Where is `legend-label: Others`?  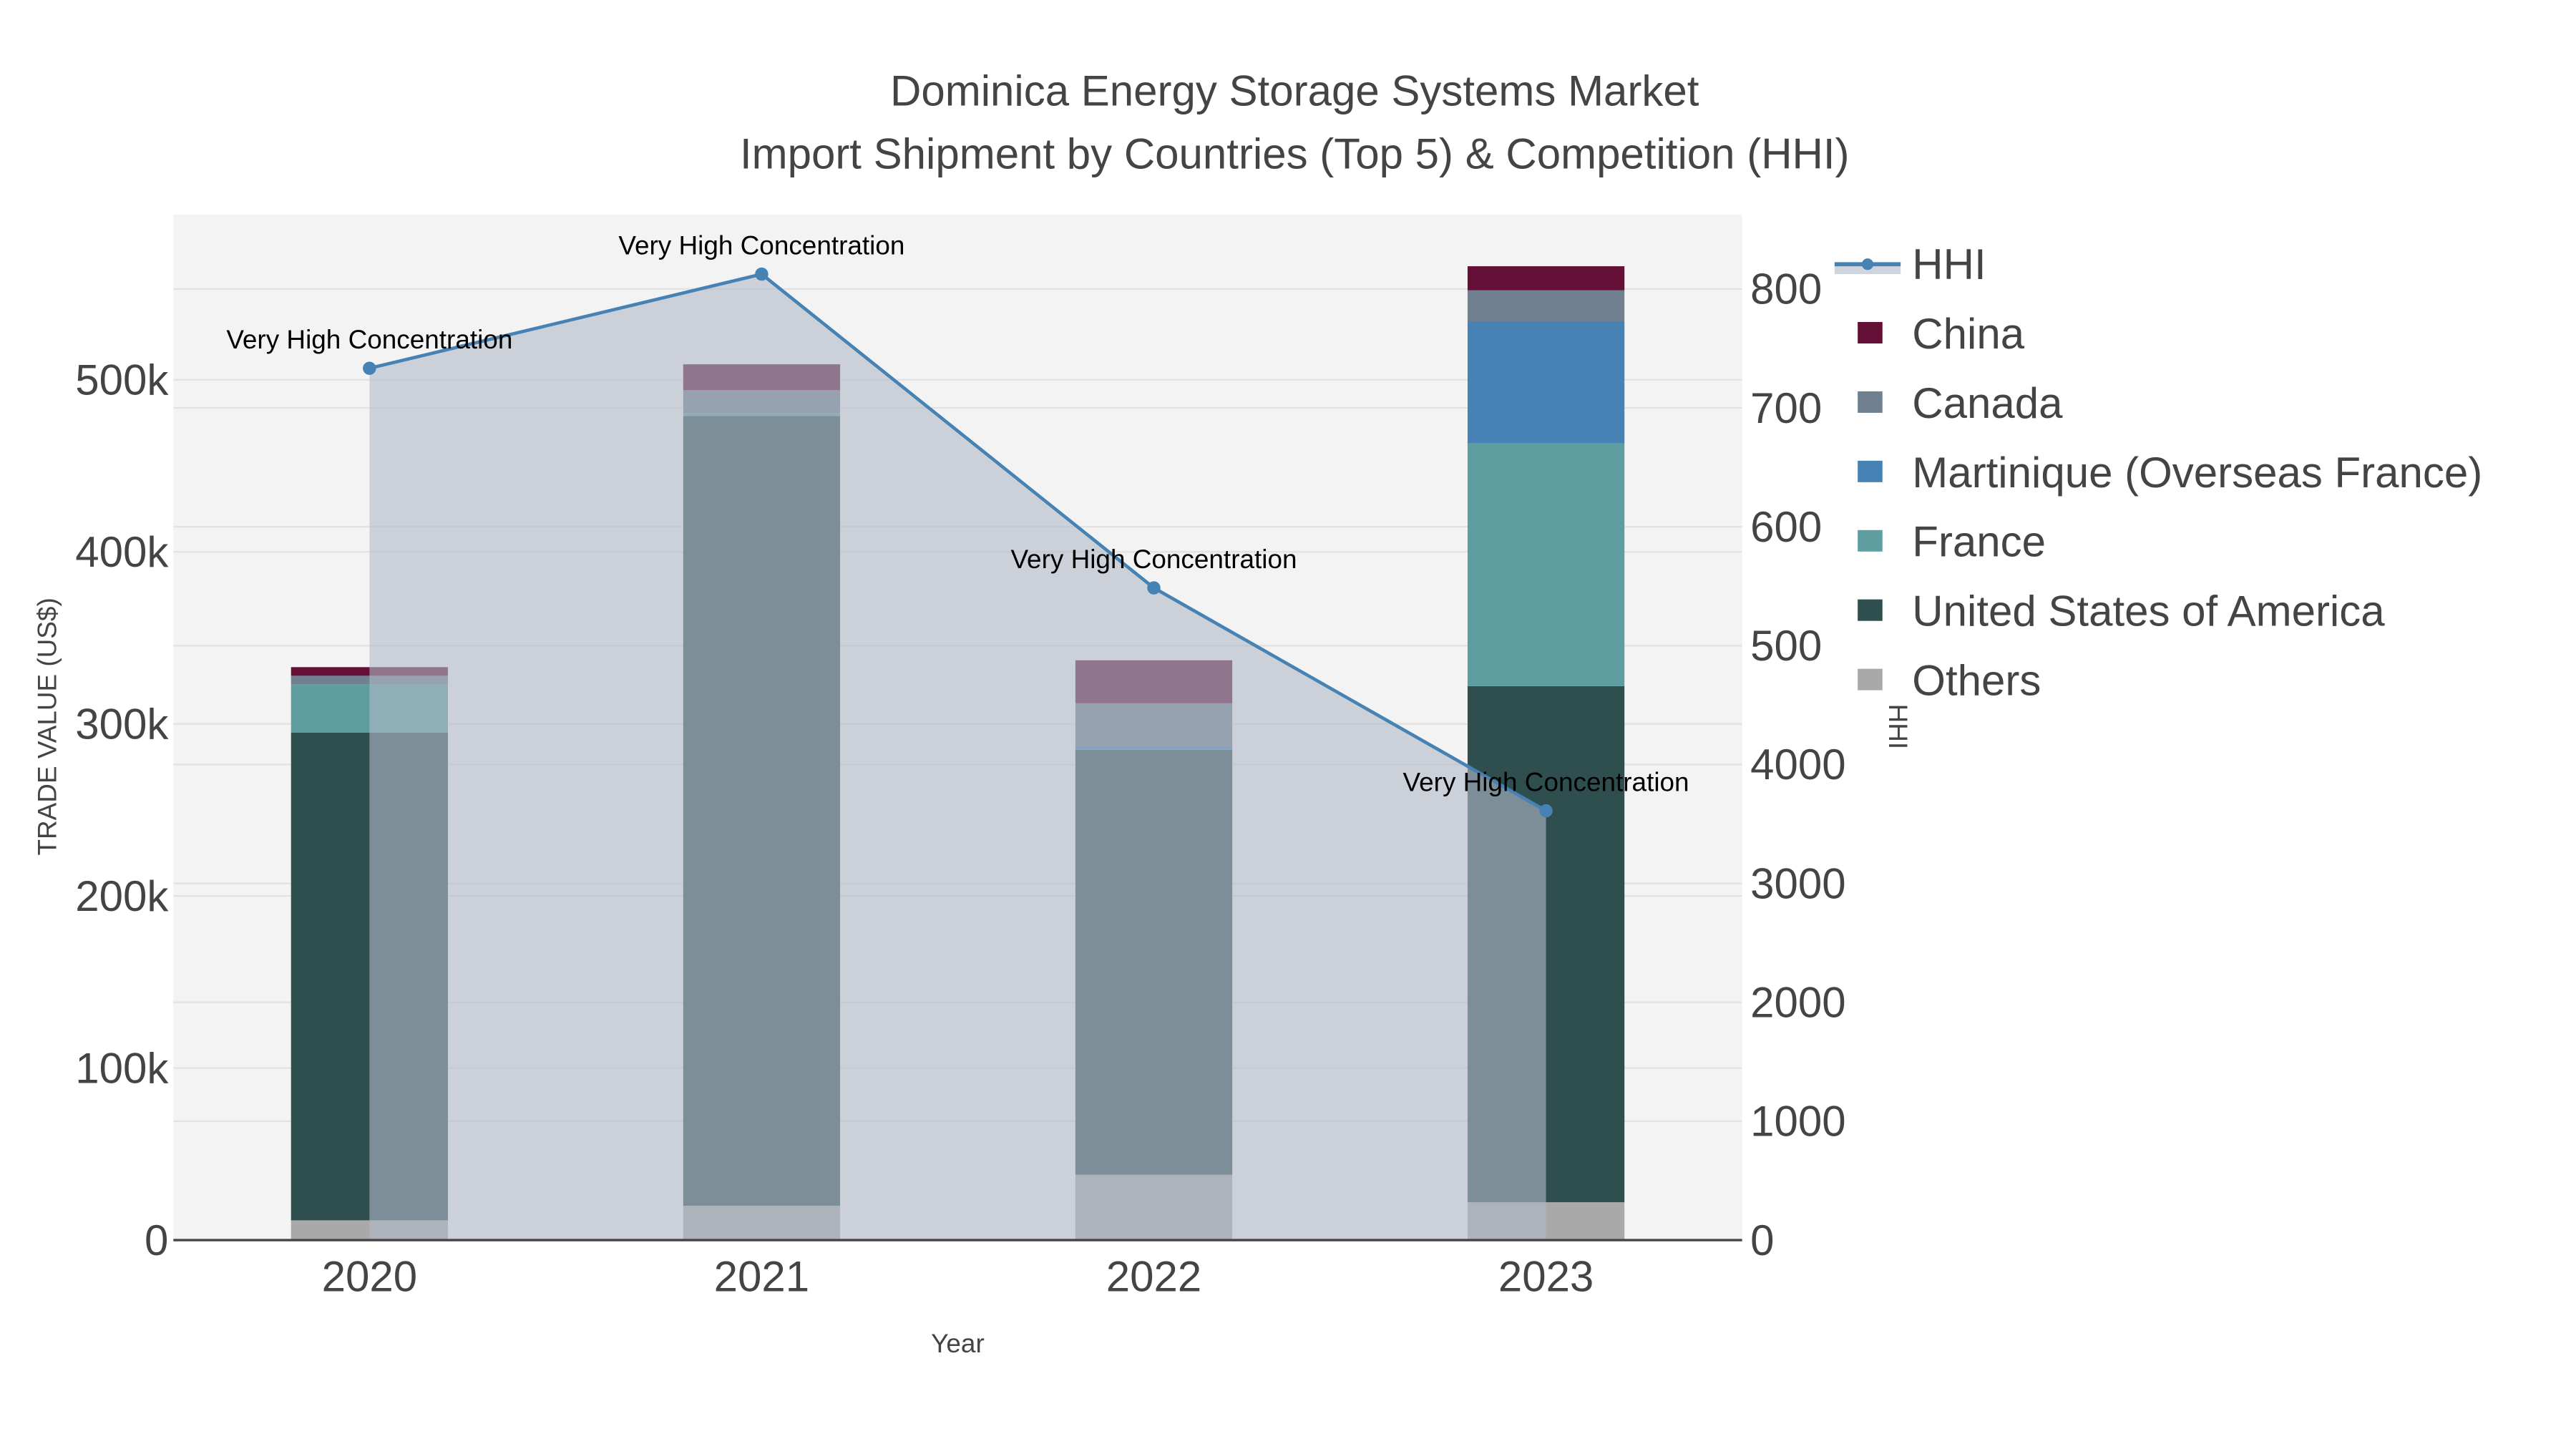
legend-label: Others is located at coordinates (1976, 681).